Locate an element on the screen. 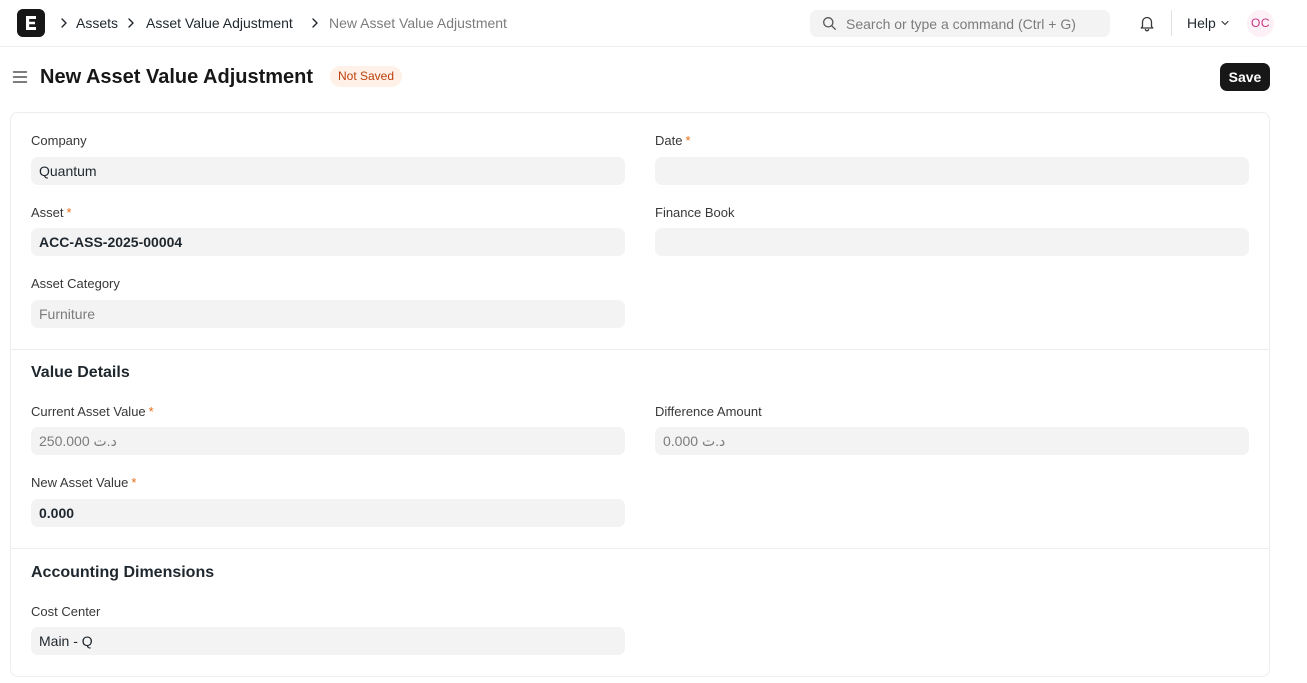 Image resolution: width=1307 pixels, height=683 pixels. page-title: New Asset Value Adjustment is located at coordinates (177, 77).